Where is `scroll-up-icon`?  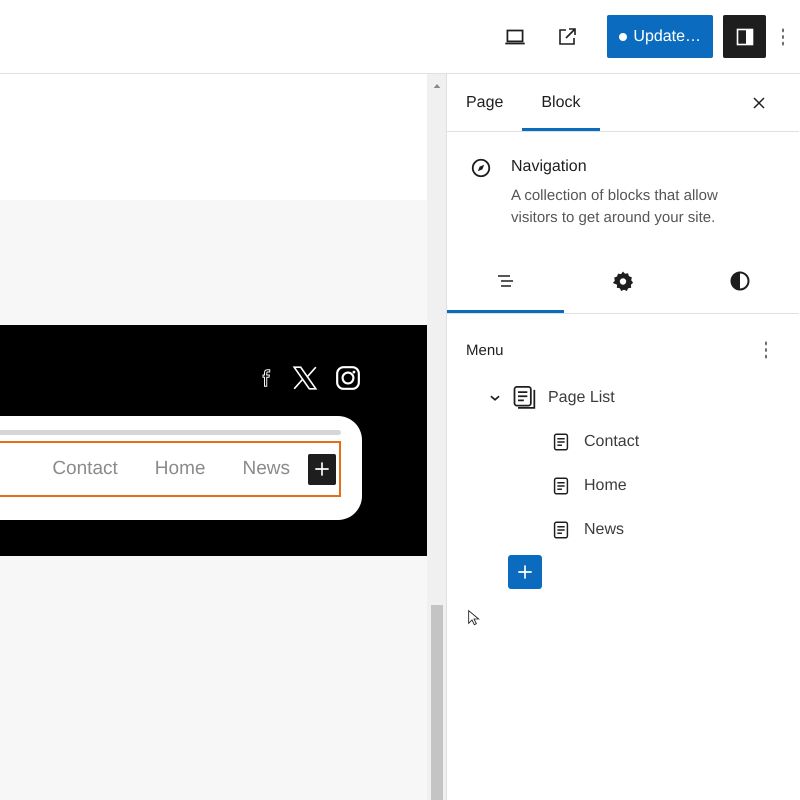 scroll-up-icon is located at coordinates (436, 86).